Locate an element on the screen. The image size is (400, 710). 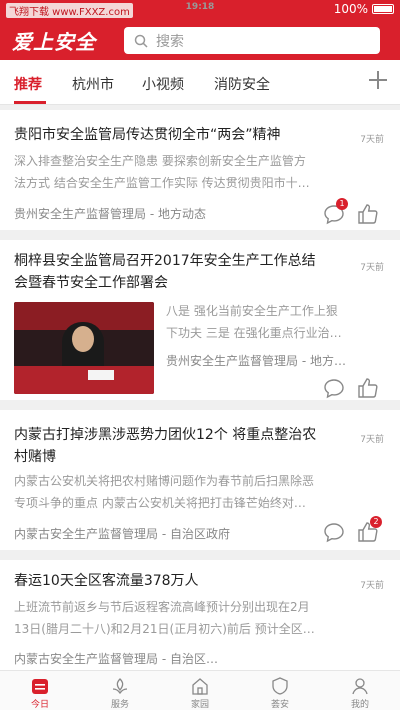
user-icon is located at coordinates (360, 686).